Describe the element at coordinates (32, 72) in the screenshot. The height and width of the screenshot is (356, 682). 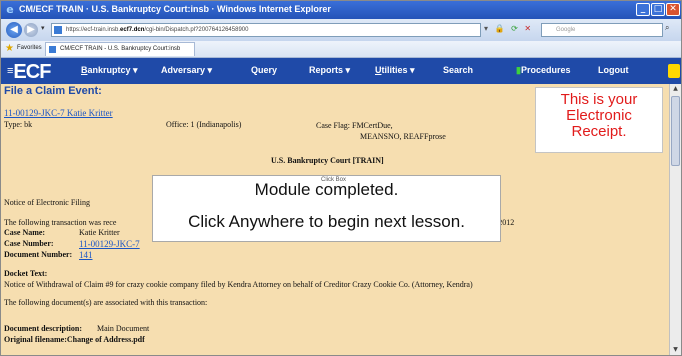
I see `logo-text: ECF` at that location.